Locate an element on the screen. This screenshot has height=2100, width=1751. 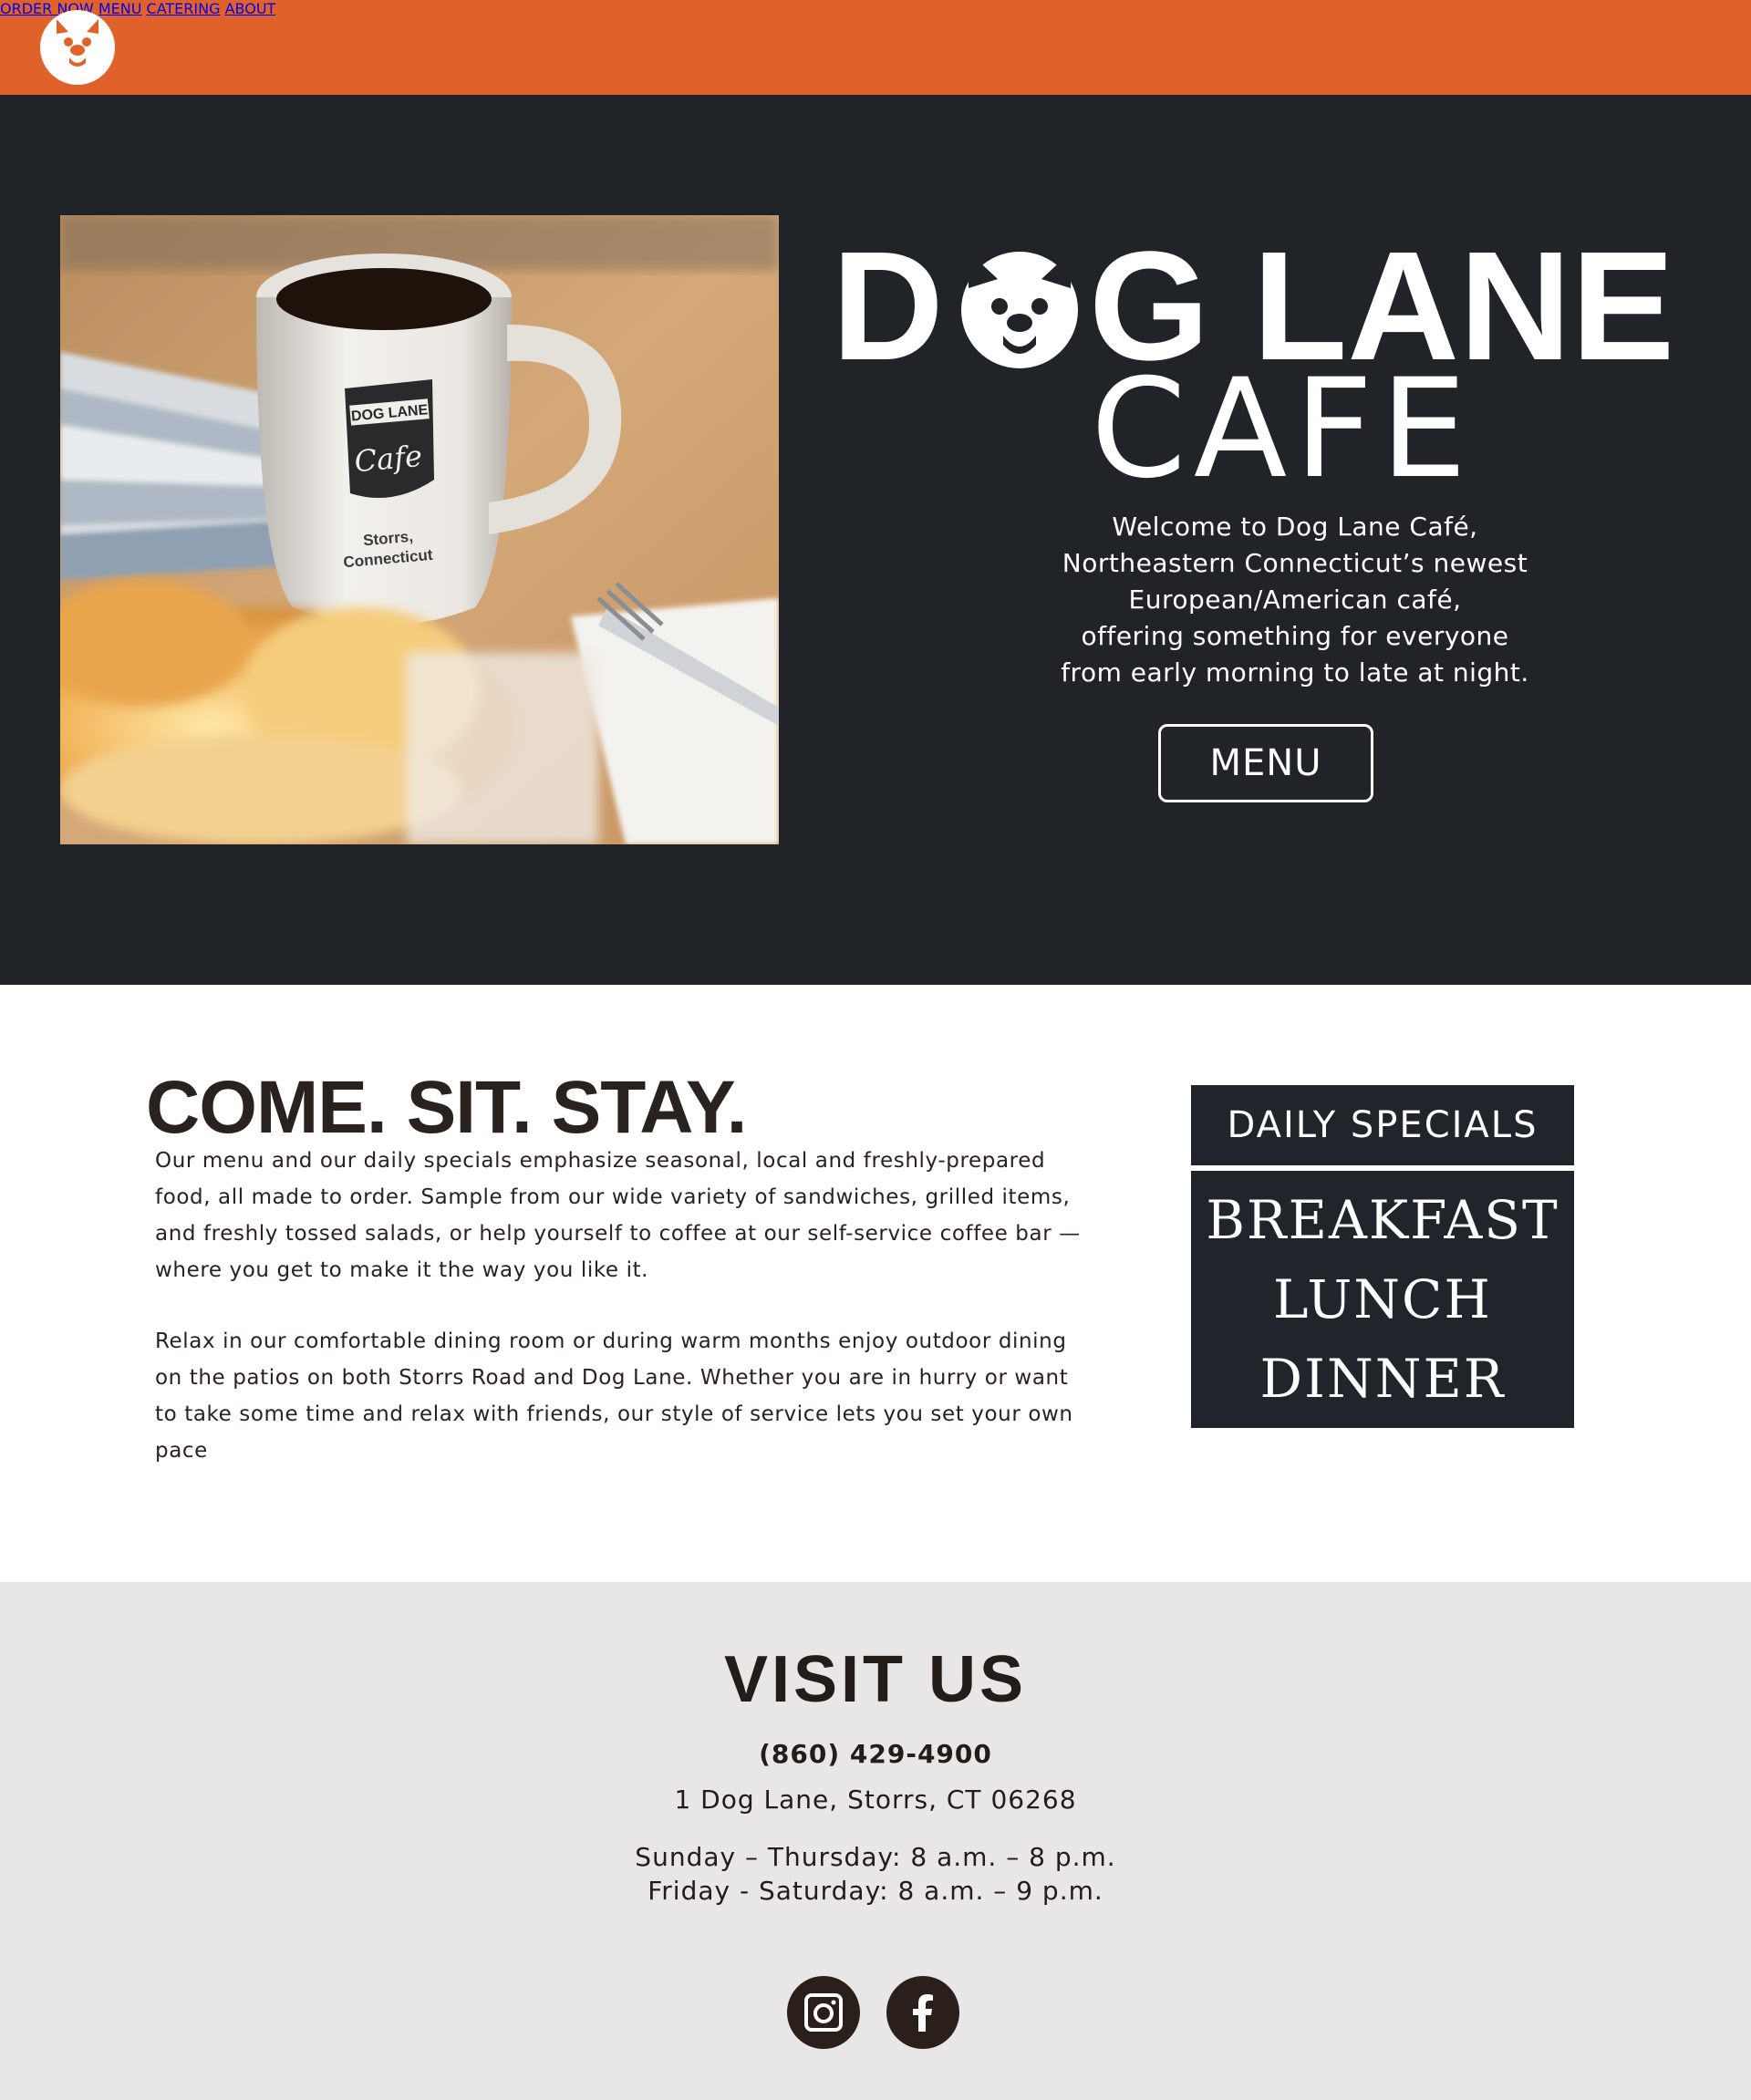
welcome-line: Northeastern Connecticut’s newest is located at coordinates (1295, 563).